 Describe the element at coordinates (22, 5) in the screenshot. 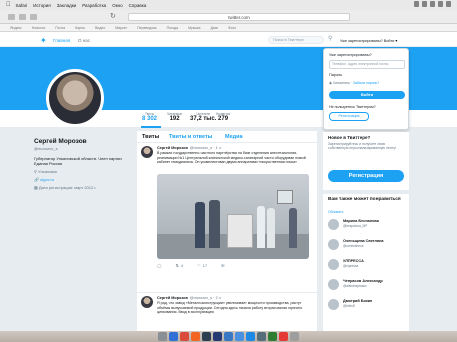

I see `menubar-item-safari: Safari` at that location.